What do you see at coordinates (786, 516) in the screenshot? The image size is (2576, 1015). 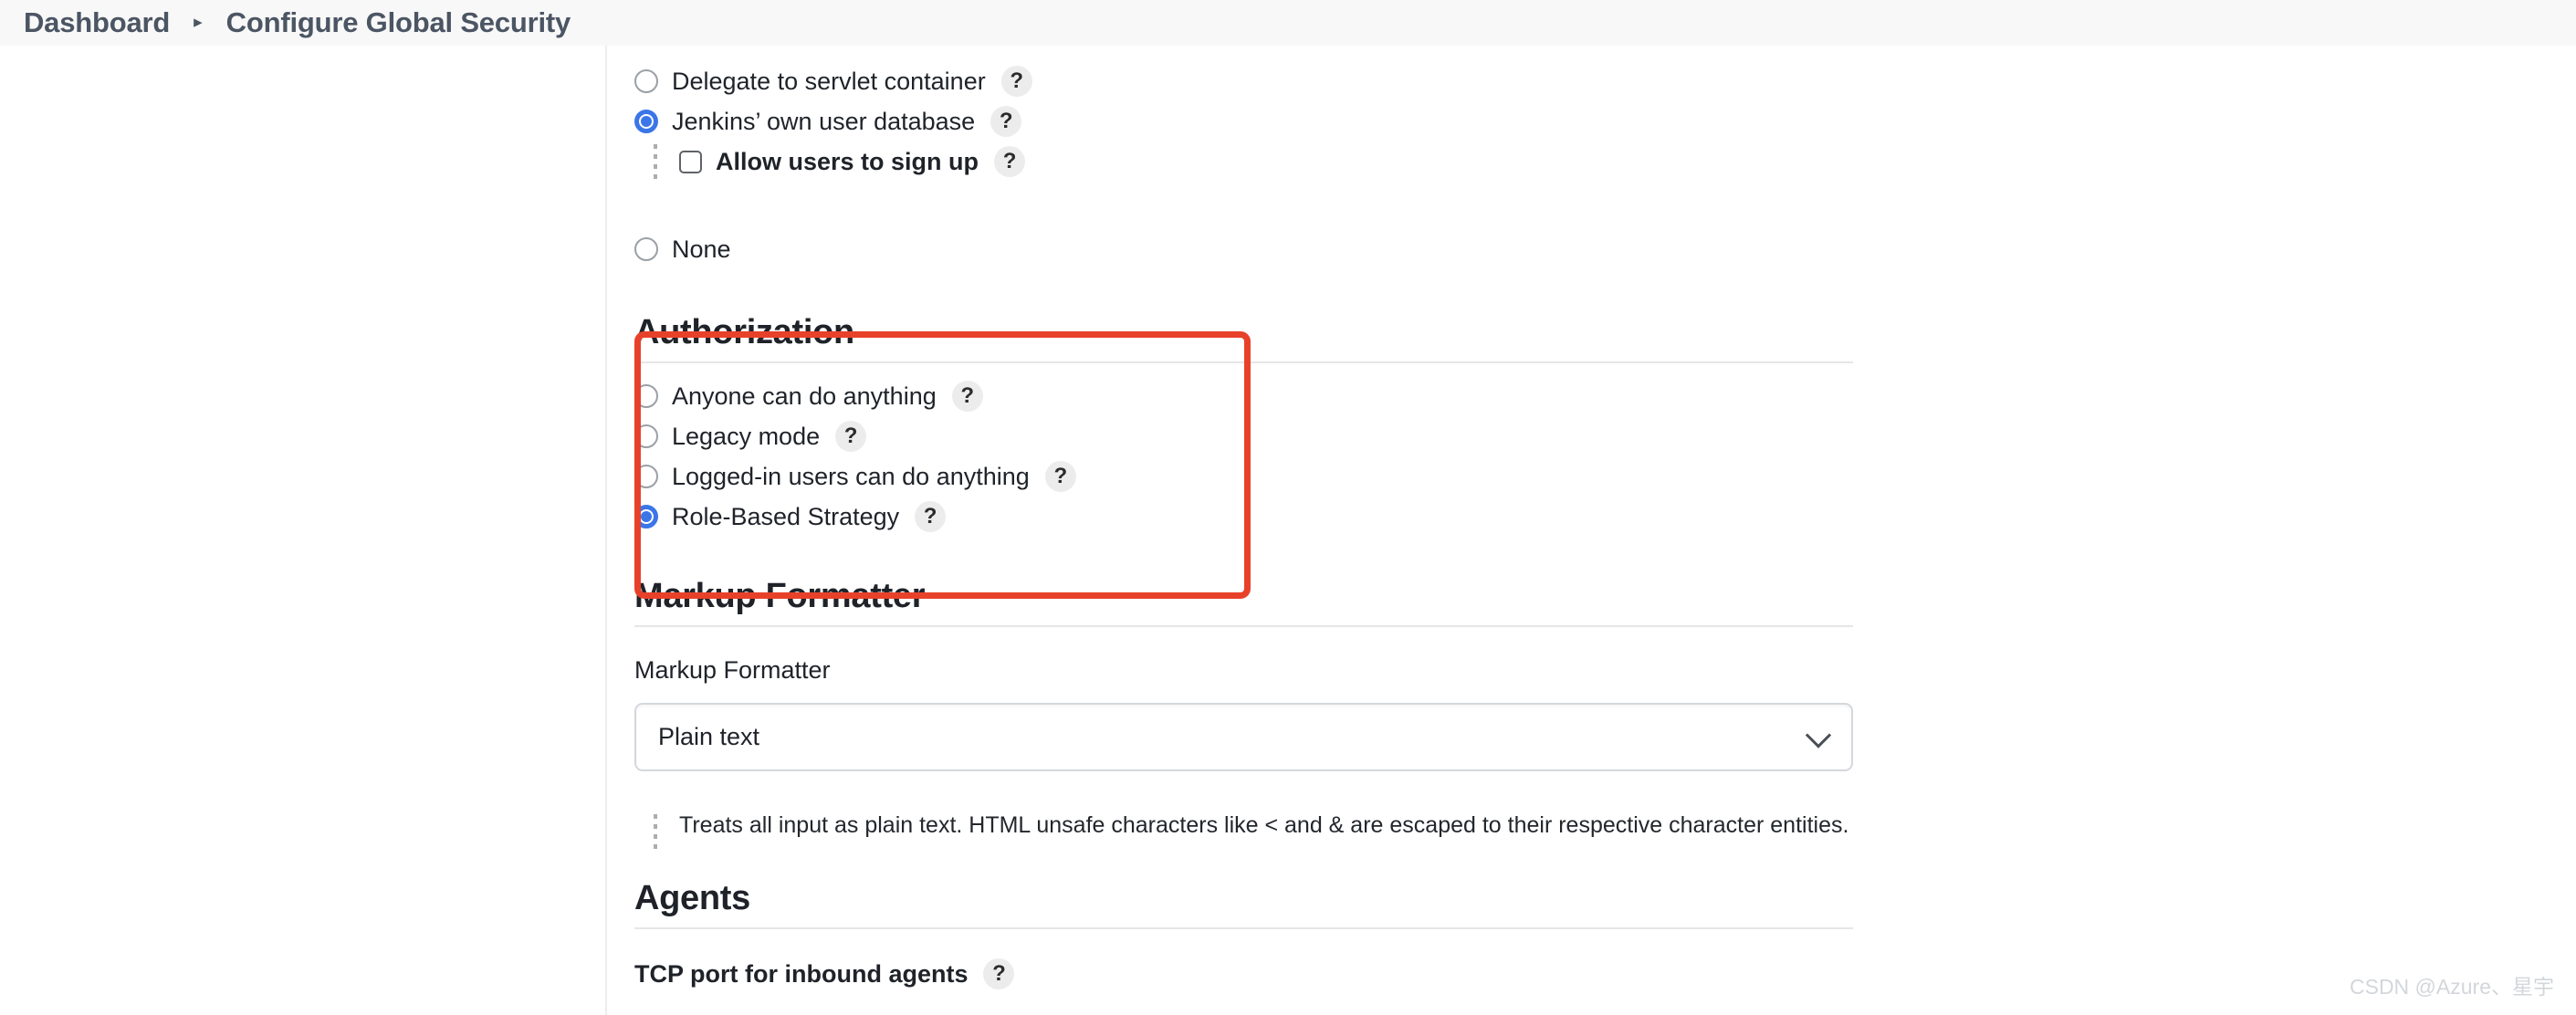 I see `radio-label-role-based-strategy: Role-Based Strategy` at bounding box center [786, 516].